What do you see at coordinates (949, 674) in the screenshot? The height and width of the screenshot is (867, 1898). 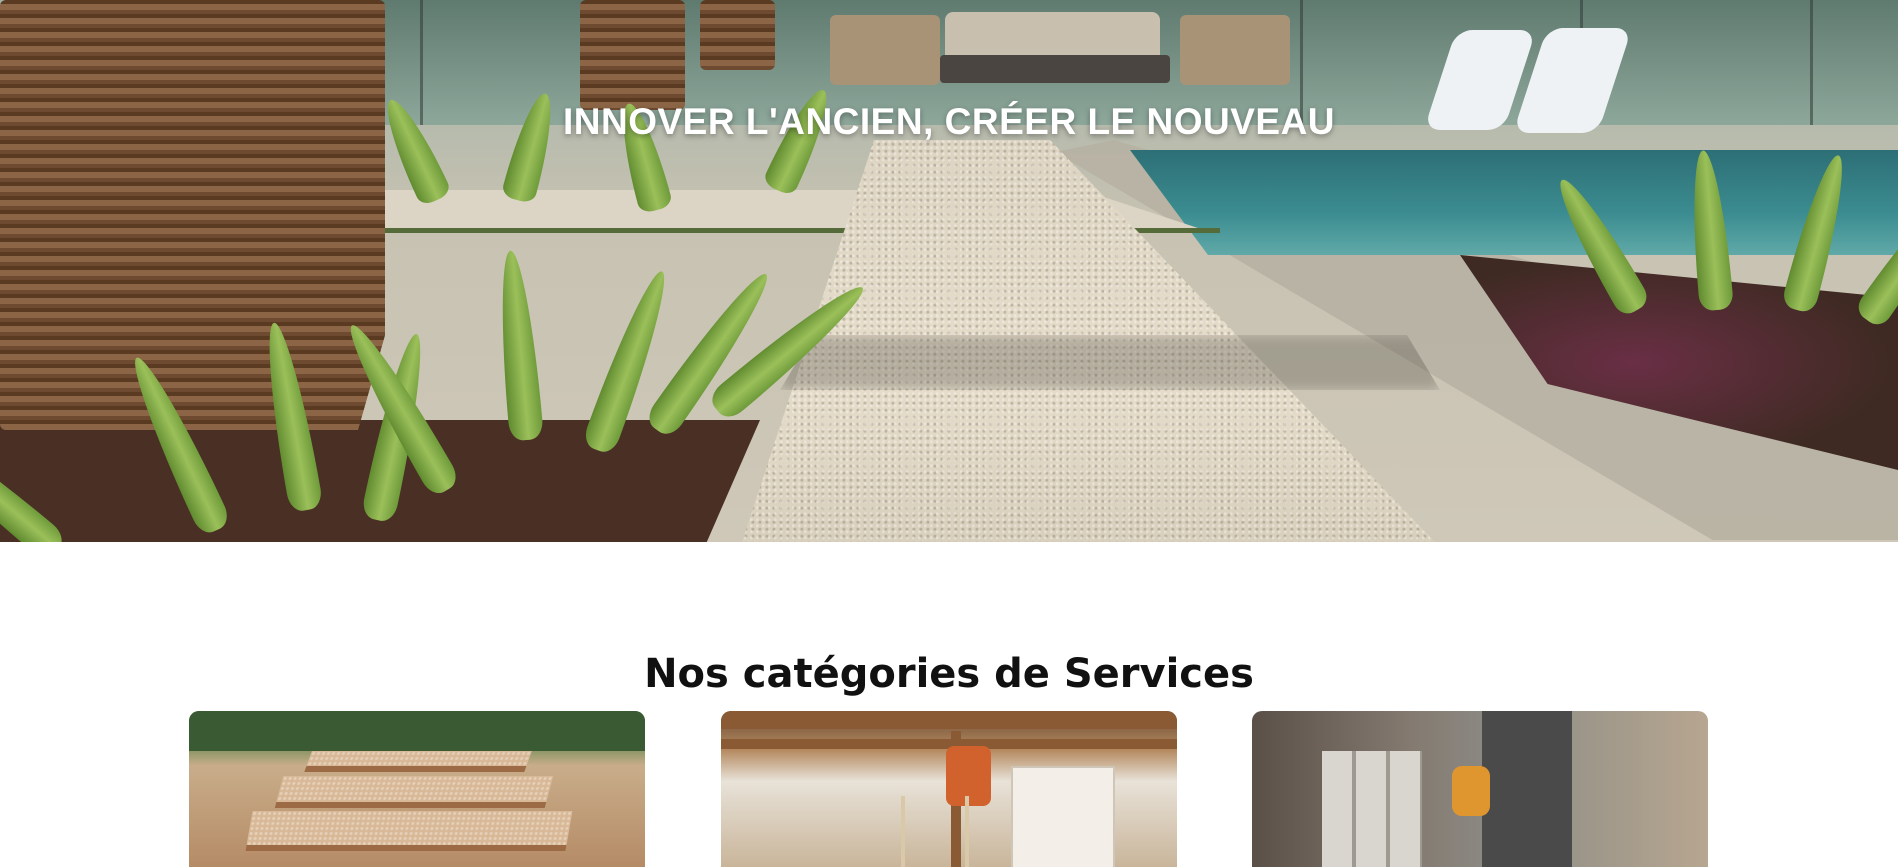 I see `services-heading: Nos catégories de Services` at bounding box center [949, 674].